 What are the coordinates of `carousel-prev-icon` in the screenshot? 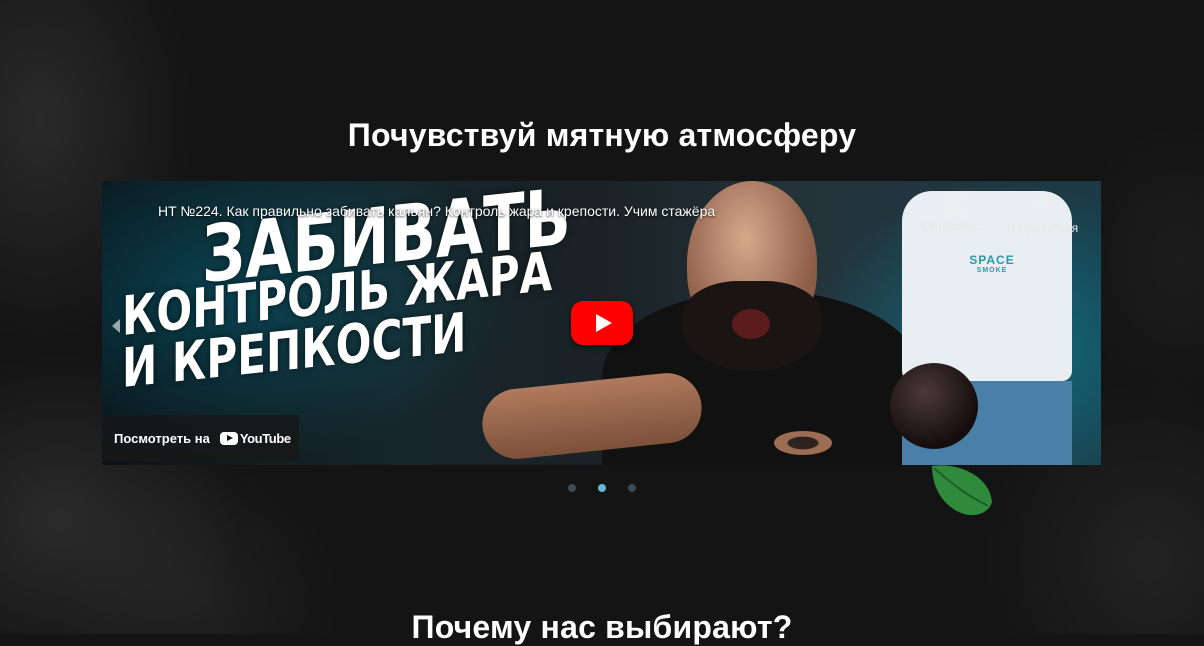 It's located at (116, 326).